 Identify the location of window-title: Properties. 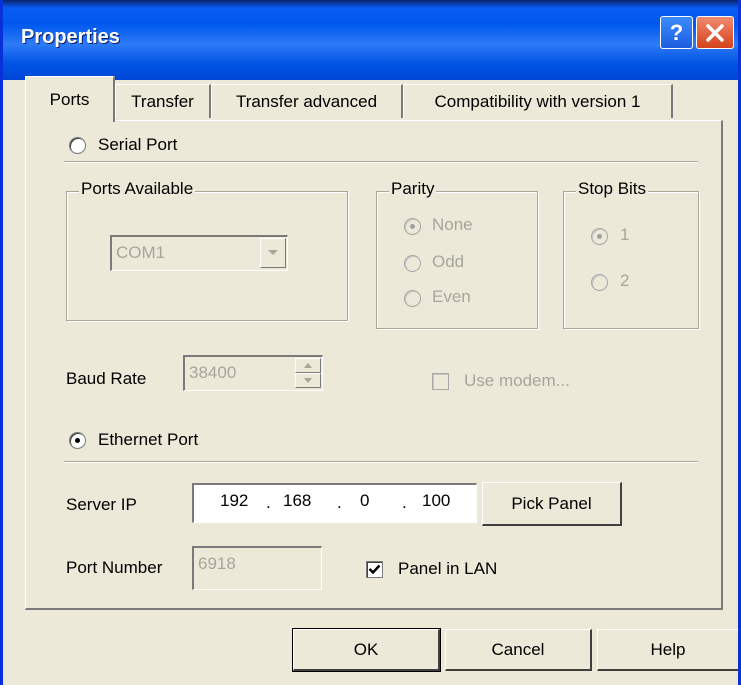
(70, 37).